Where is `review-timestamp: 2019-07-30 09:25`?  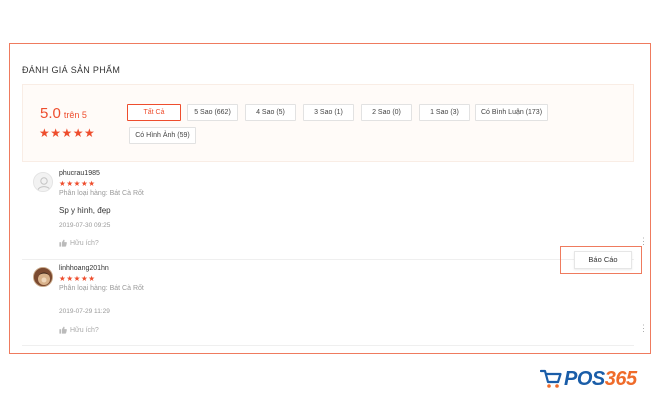 review-timestamp: 2019-07-30 09:25 is located at coordinates (85, 225).